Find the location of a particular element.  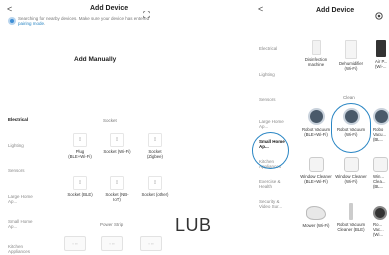

device-window-cleaner-wifi: Window Cleaner (Wi-Fi) is located at coordinates (351, 170).